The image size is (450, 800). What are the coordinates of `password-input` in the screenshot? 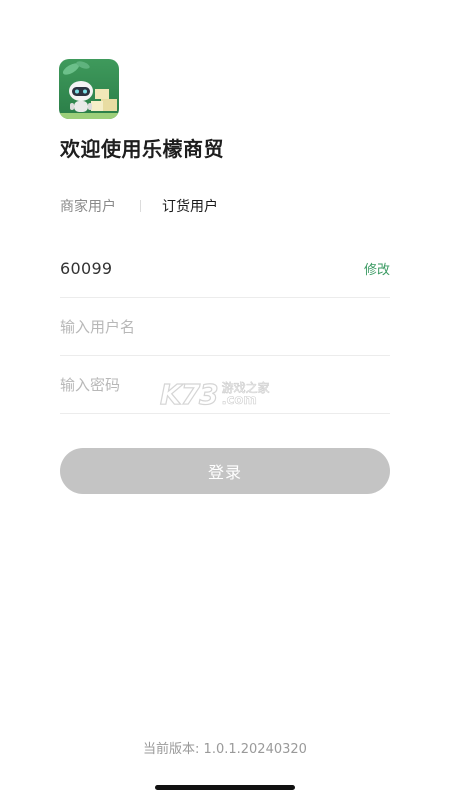 It's located at (225, 384).